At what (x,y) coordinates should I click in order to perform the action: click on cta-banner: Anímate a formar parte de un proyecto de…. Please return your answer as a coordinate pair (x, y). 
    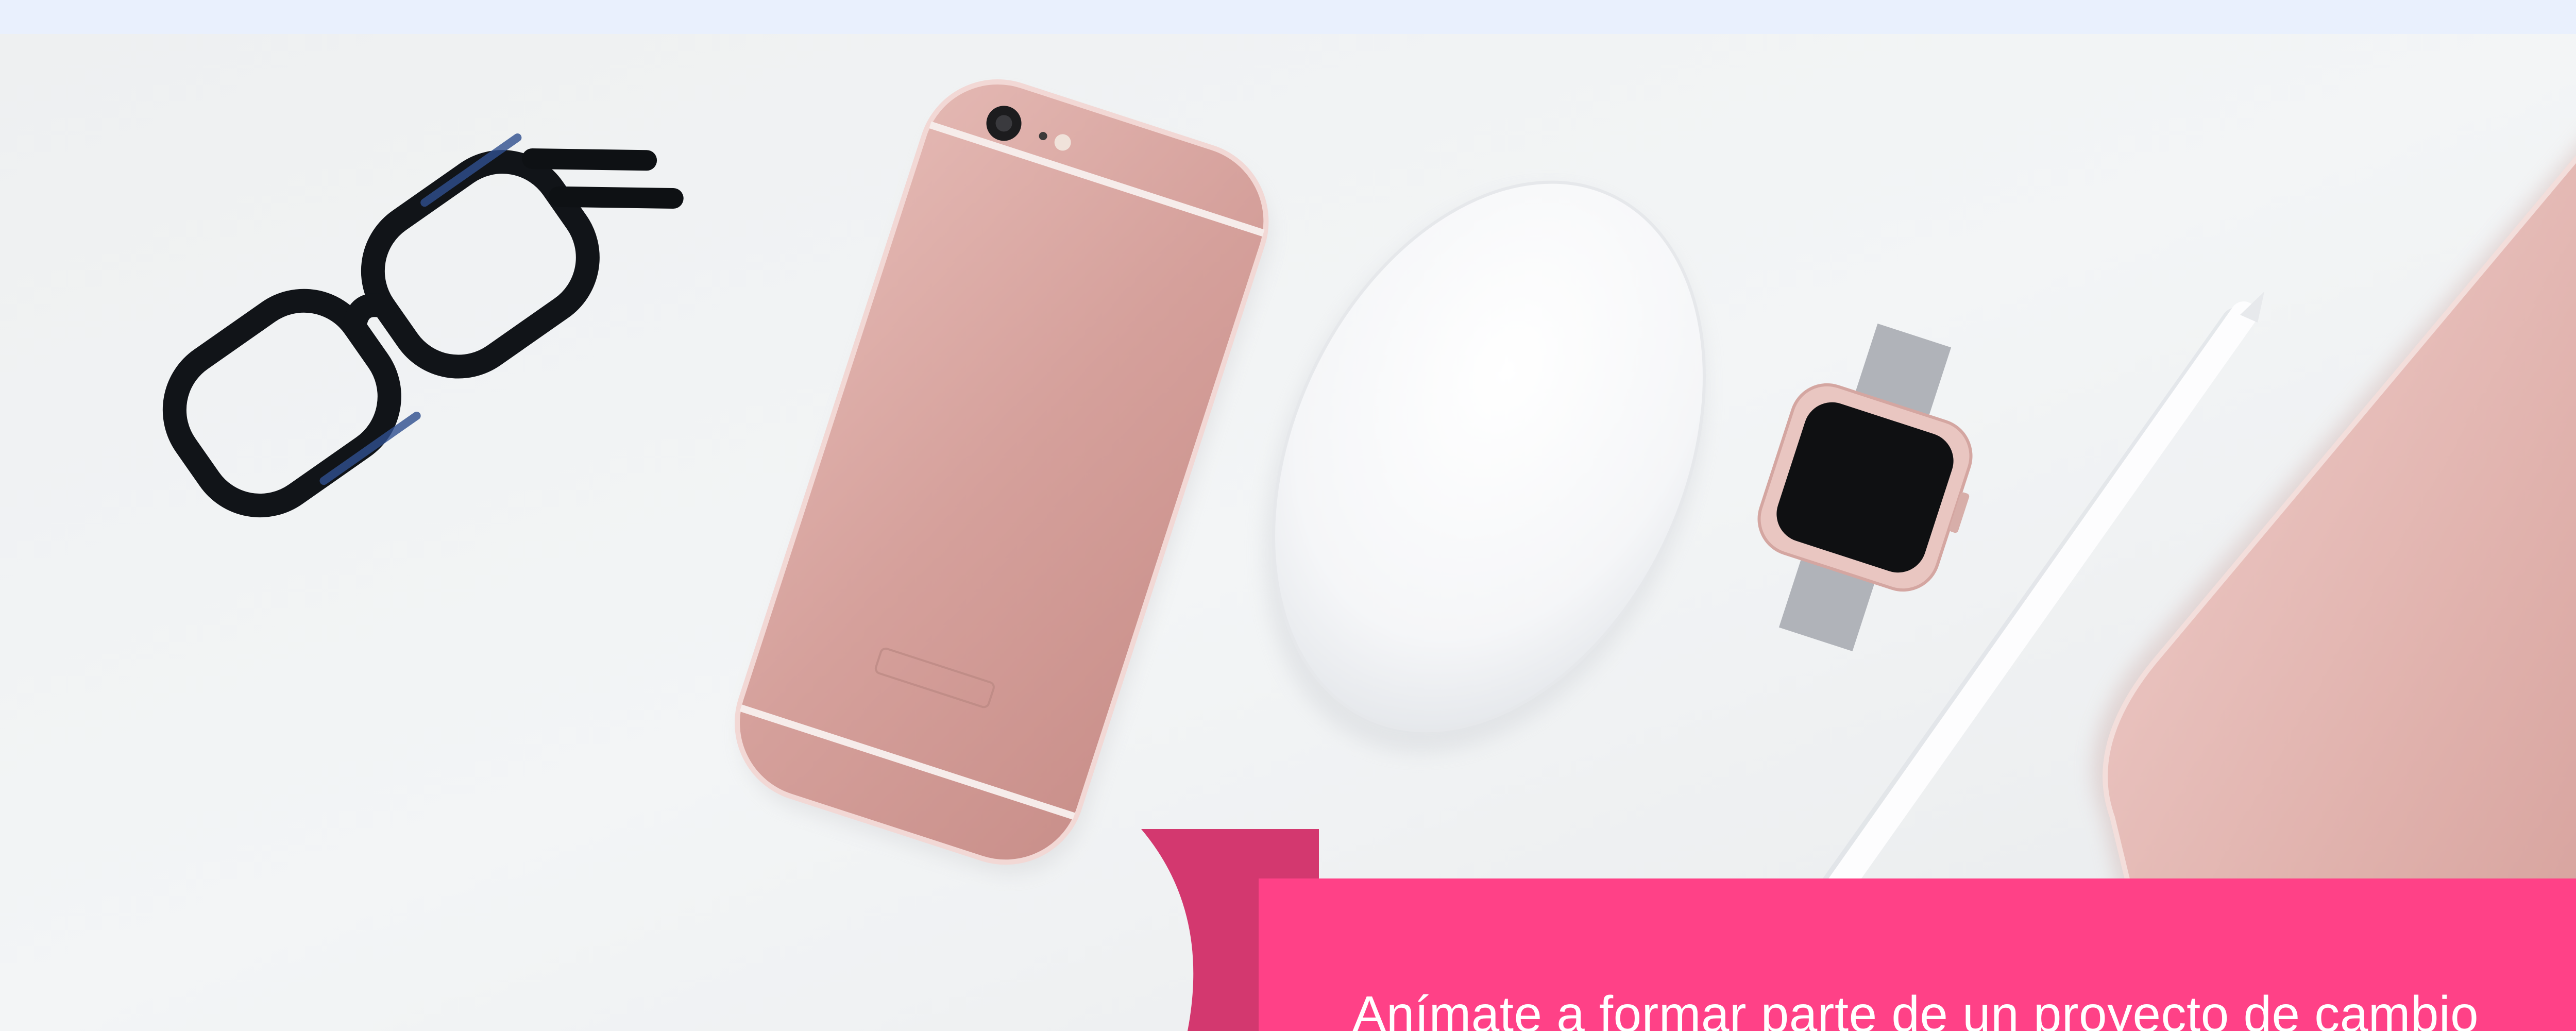
    Looking at the image, I should click on (1917, 954).